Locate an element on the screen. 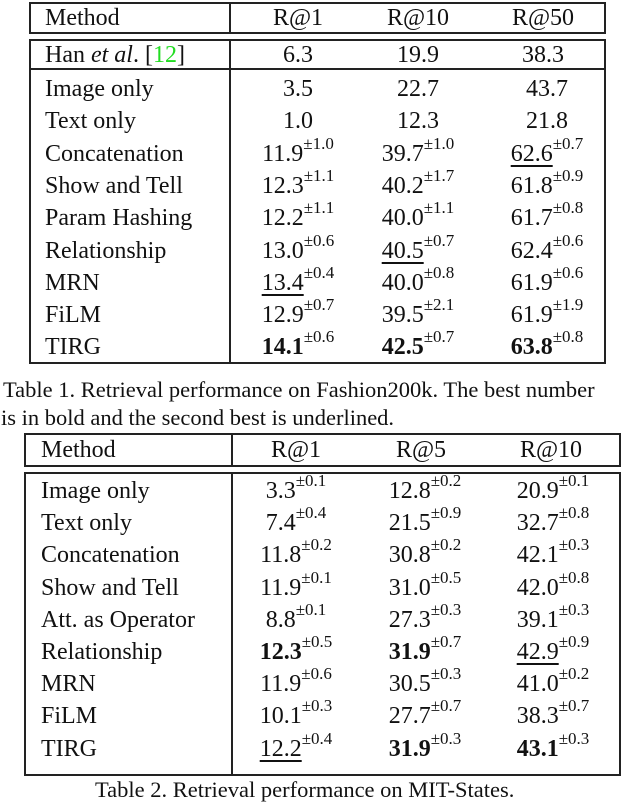  metric-value: 14.1 is located at coordinates (282, 347).